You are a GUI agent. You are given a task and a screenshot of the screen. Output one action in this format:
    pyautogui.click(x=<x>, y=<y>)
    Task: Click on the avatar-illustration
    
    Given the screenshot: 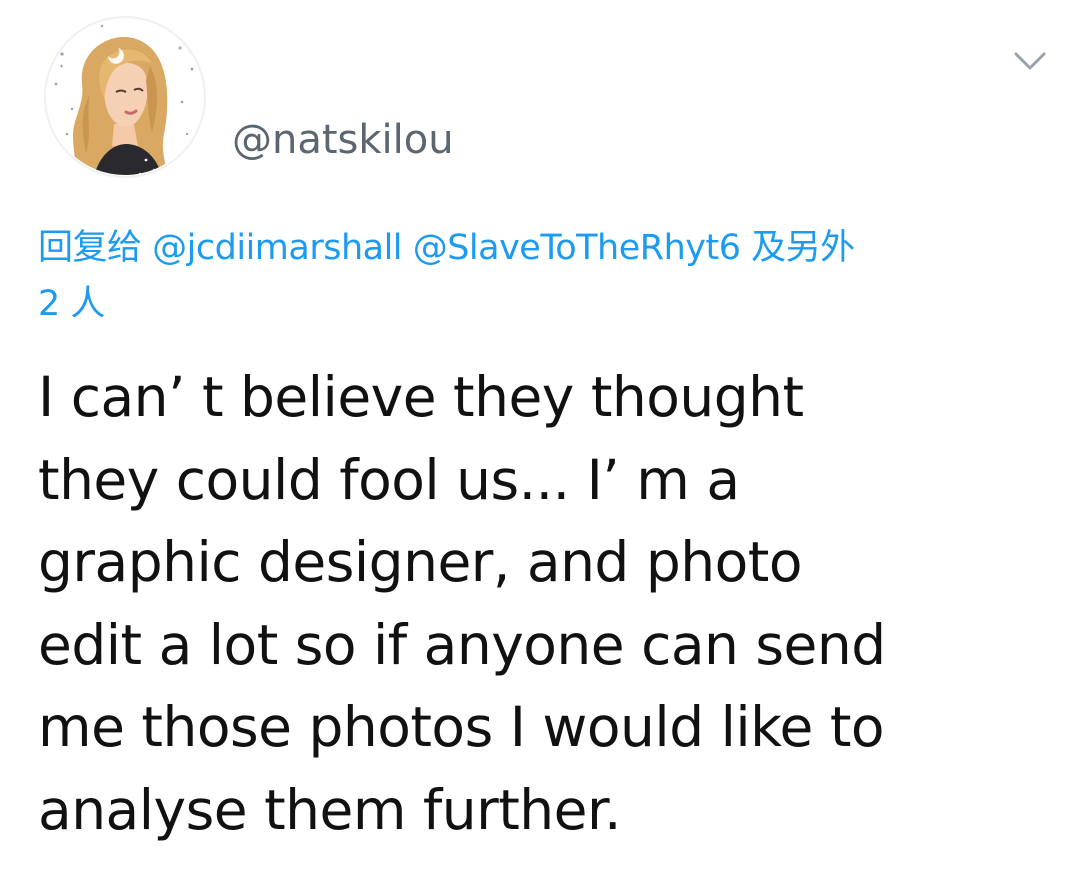 What is the action you would take?
    pyautogui.click(x=125, y=97)
    